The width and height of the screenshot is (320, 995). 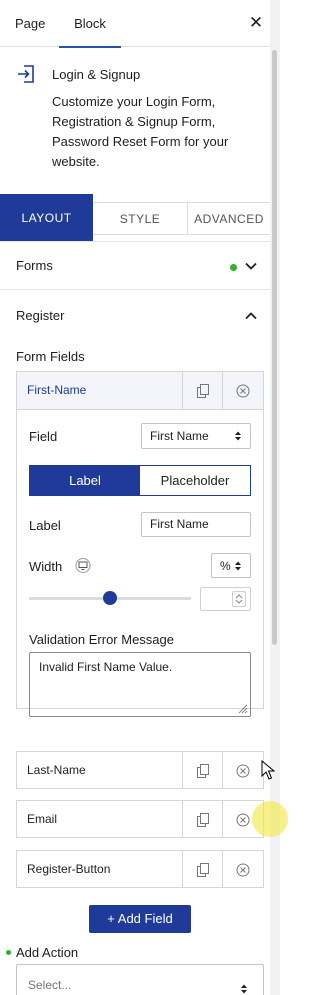 I want to click on validation-message-text: Invalid First Name Value., so click(x=106, y=667).